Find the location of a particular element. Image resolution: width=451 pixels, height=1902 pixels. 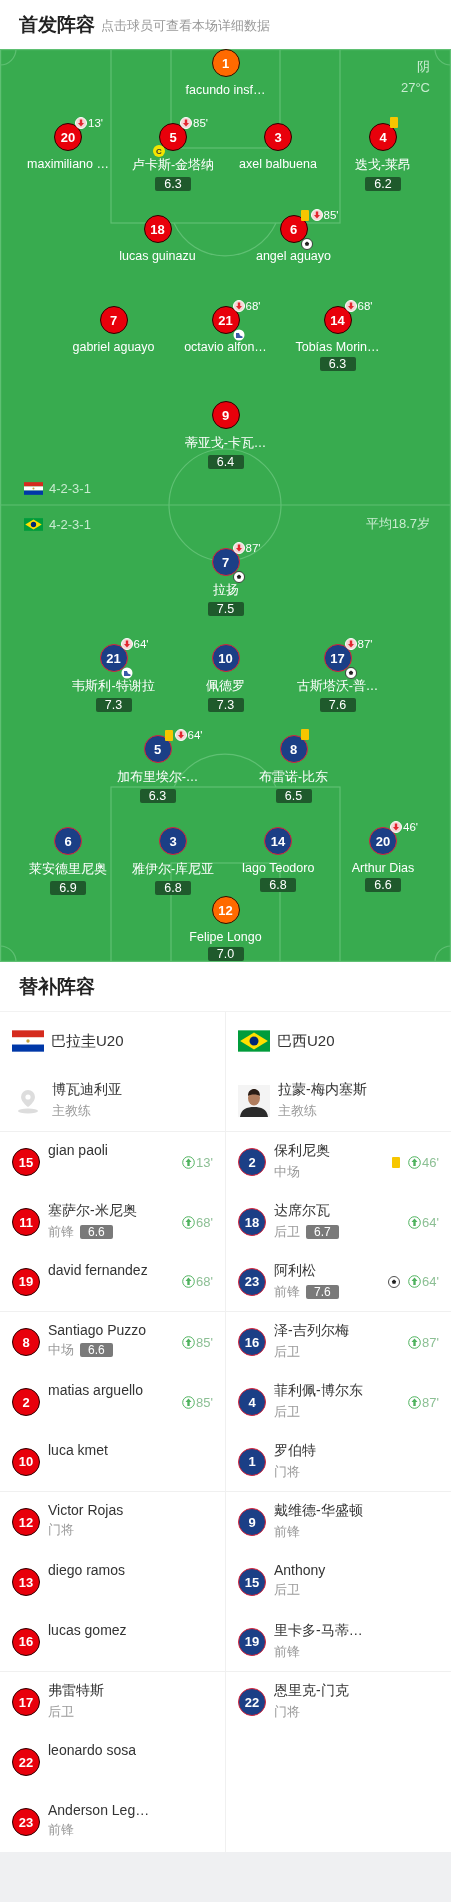

player-number: 11 is located at coordinates (26, 1222).